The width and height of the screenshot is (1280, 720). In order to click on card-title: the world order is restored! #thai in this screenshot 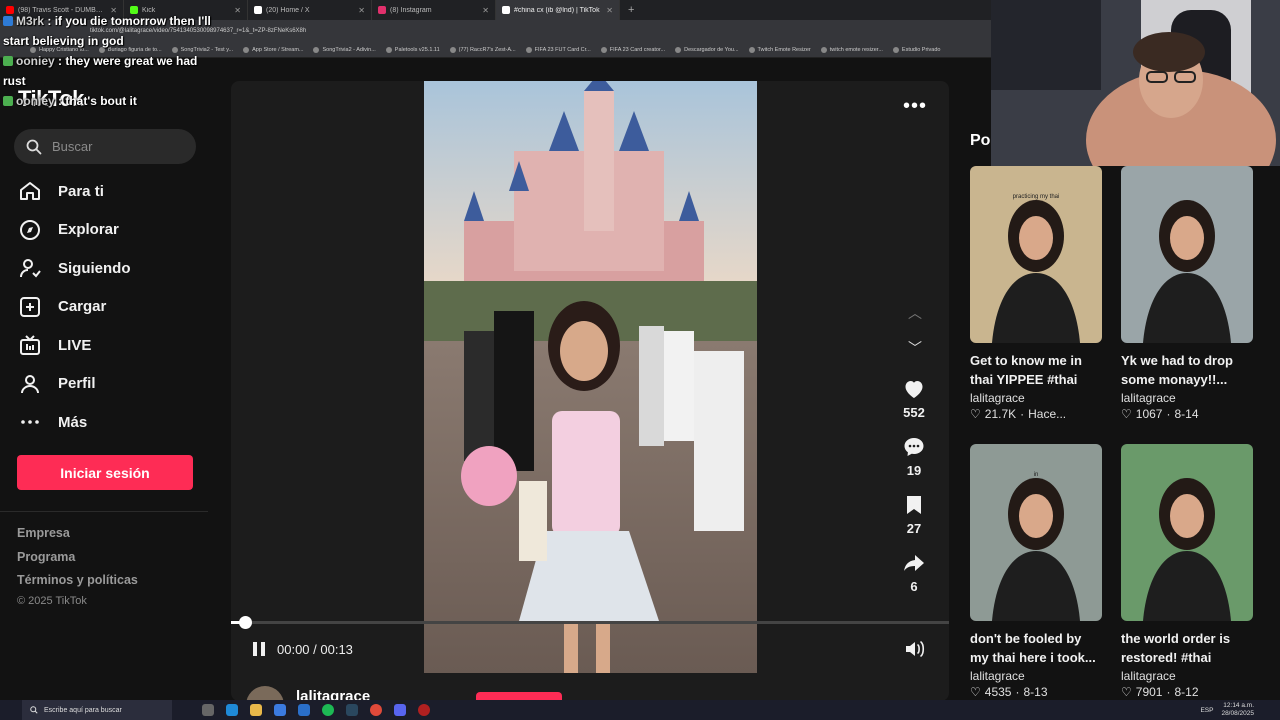, I will do `click(1187, 648)`.